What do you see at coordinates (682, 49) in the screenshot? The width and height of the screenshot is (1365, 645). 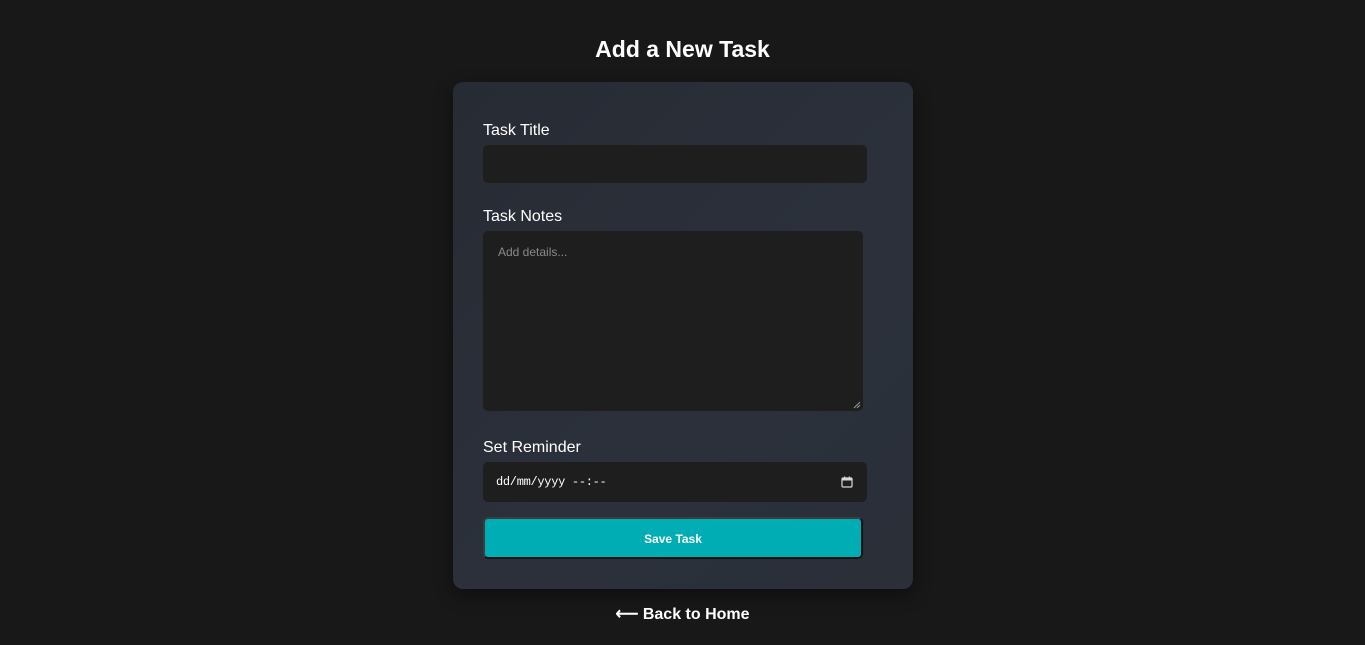 I see `page-title: Add a New Task` at bounding box center [682, 49].